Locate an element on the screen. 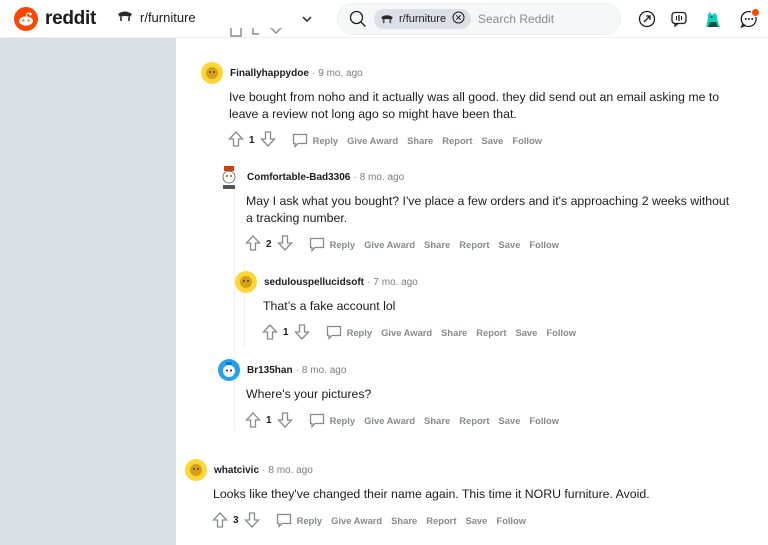  close-circle-icon is located at coordinates (458, 19).